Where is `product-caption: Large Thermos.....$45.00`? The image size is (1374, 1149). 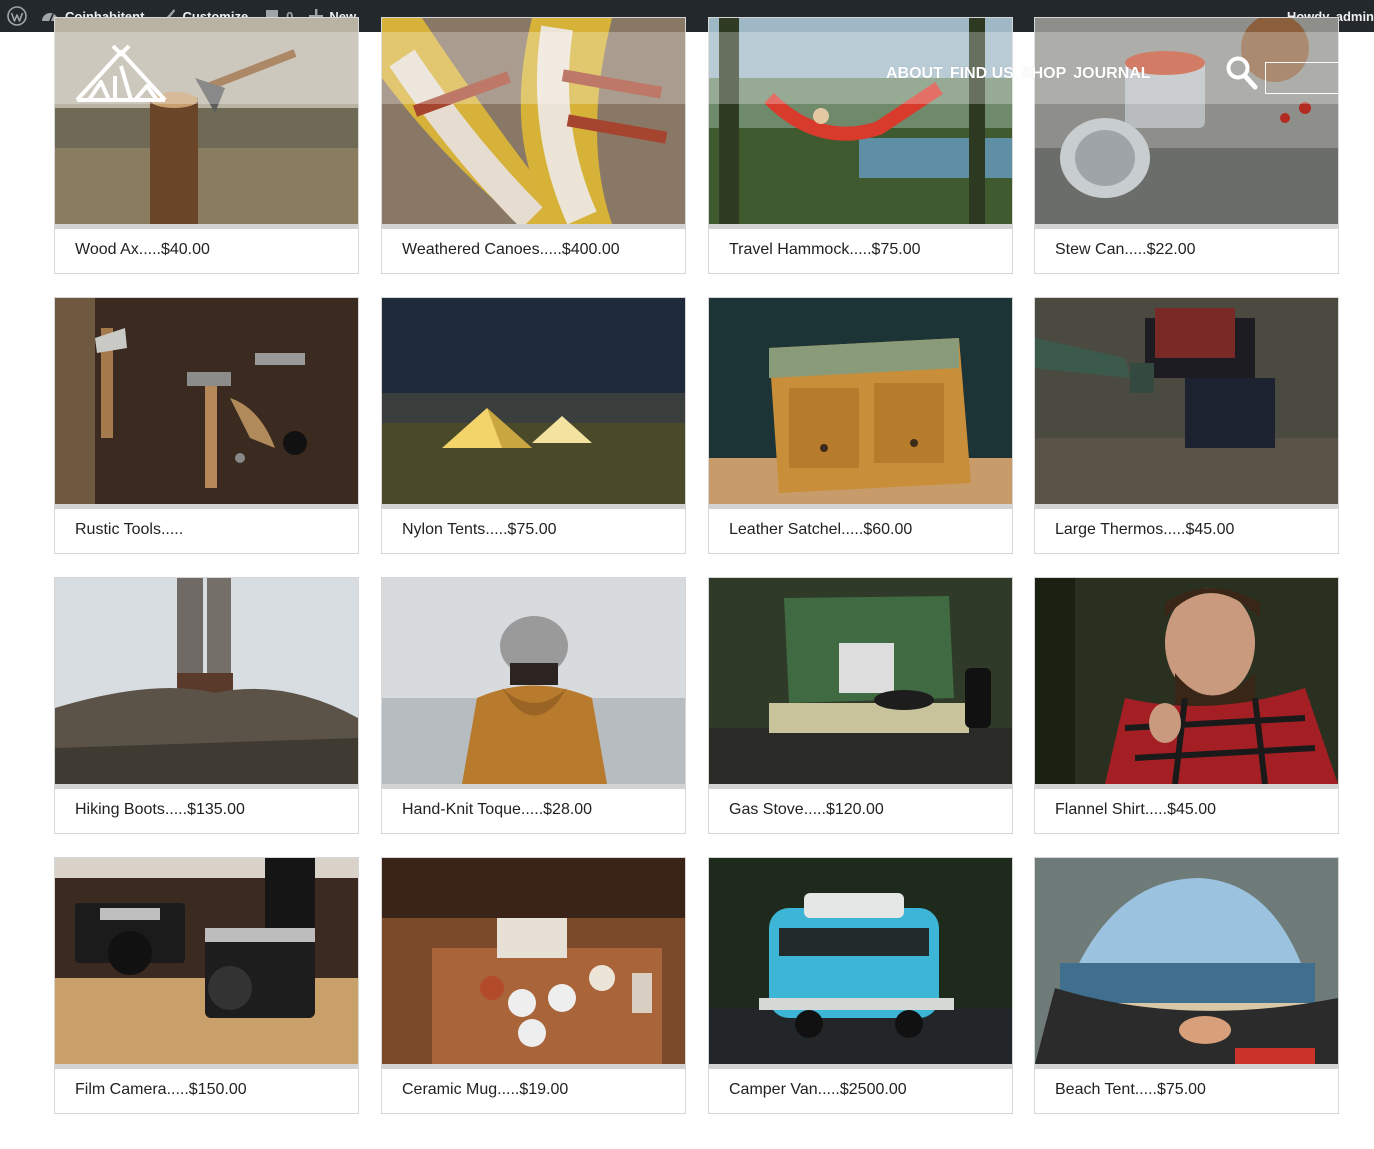 product-caption: Large Thermos.....$45.00 is located at coordinates (1144, 530).